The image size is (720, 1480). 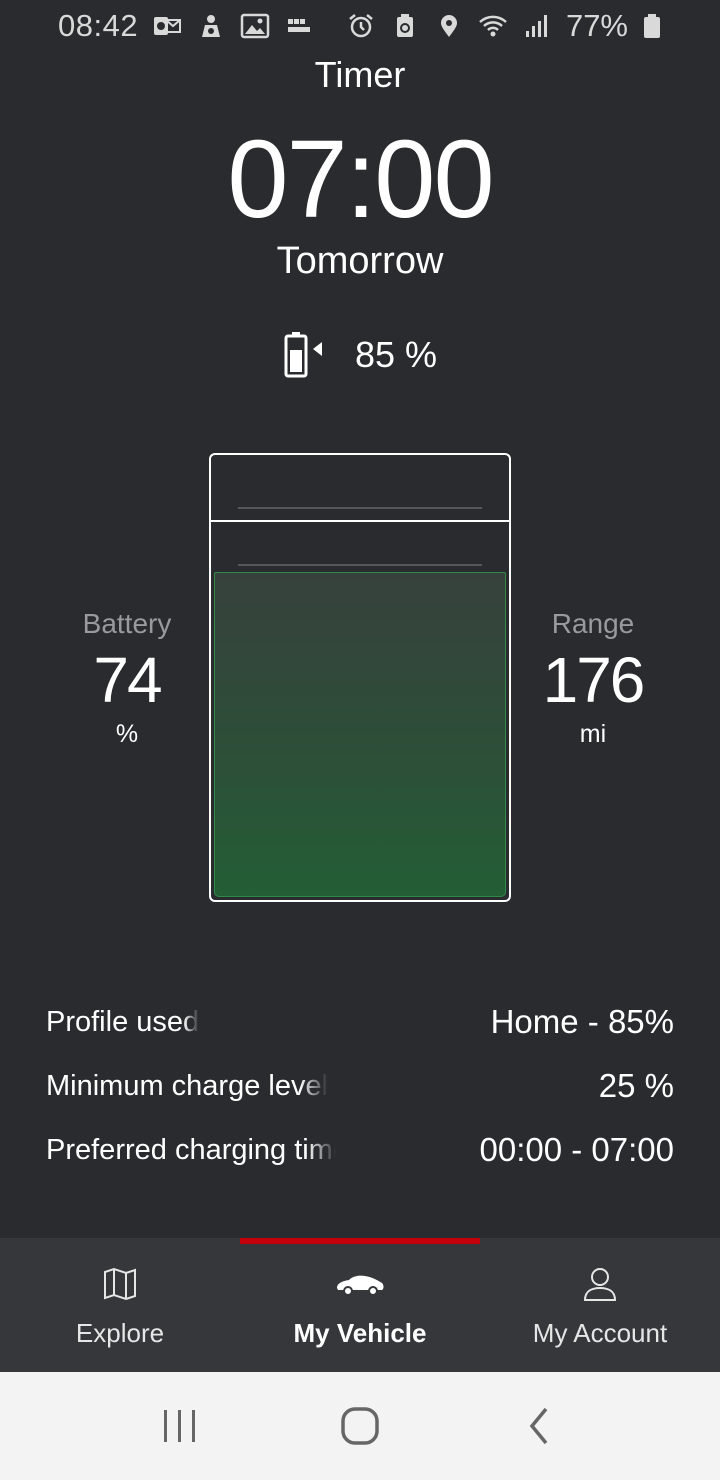 I want to click on alarm-icon, so click(x=361, y=26).